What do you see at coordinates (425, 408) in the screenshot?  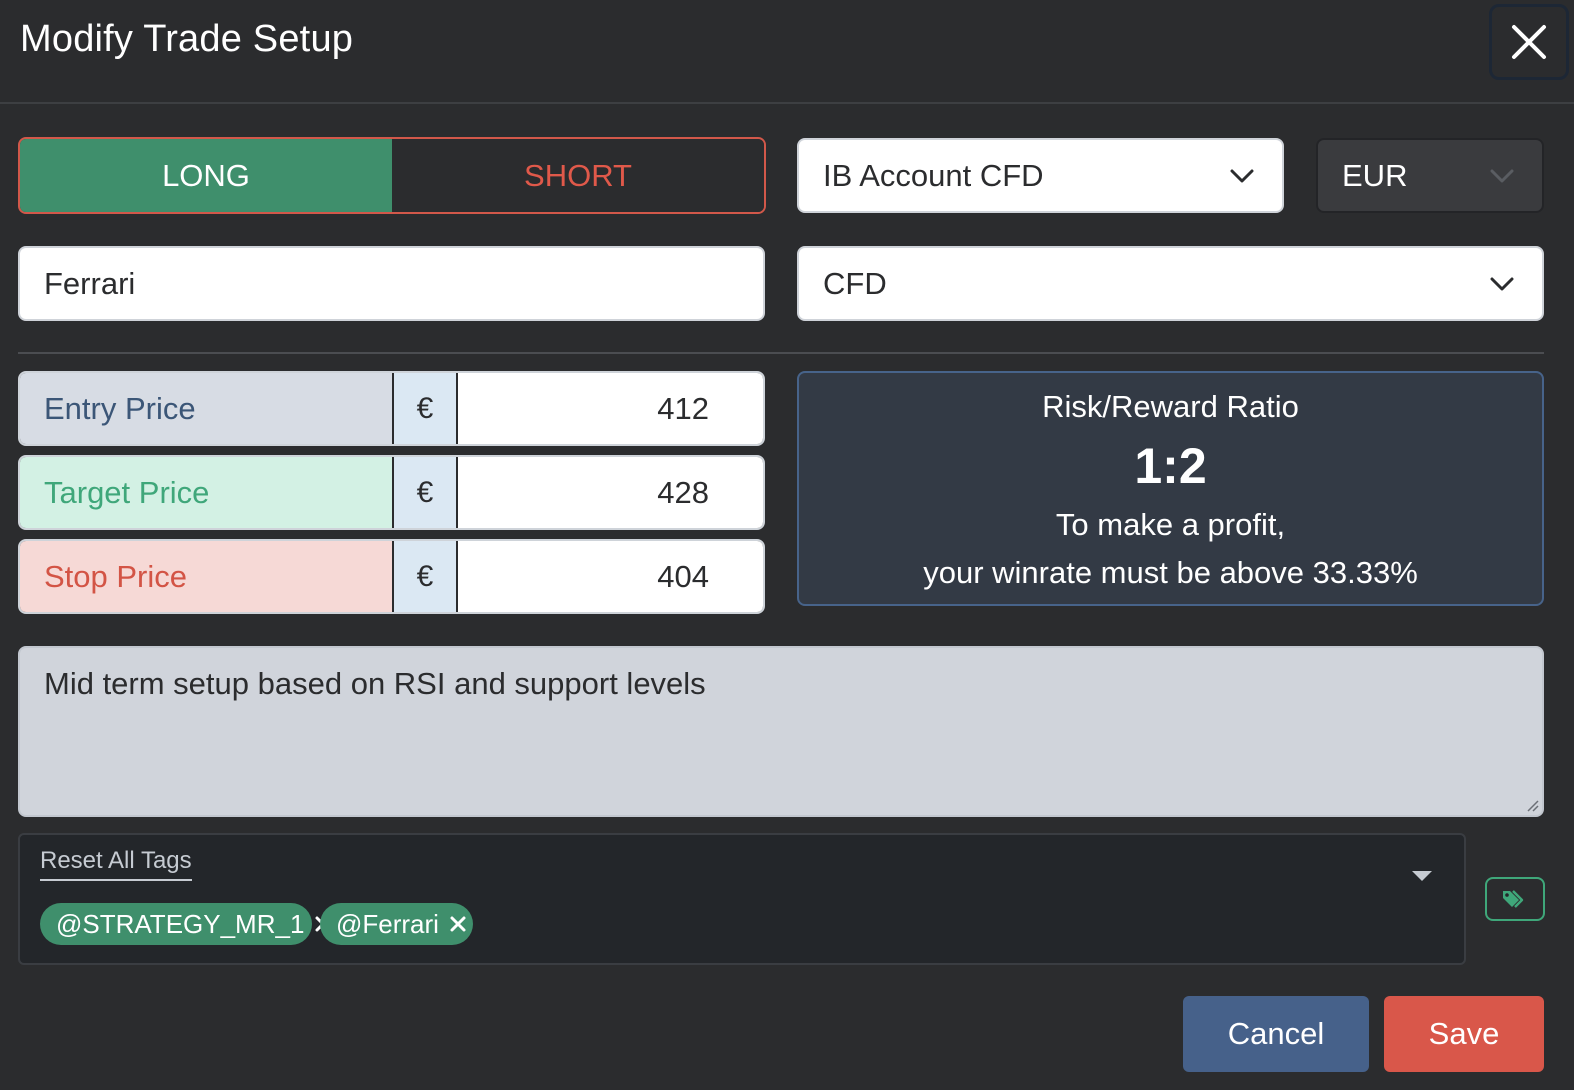 I see `entry-price-currency: €` at bounding box center [425, 408].